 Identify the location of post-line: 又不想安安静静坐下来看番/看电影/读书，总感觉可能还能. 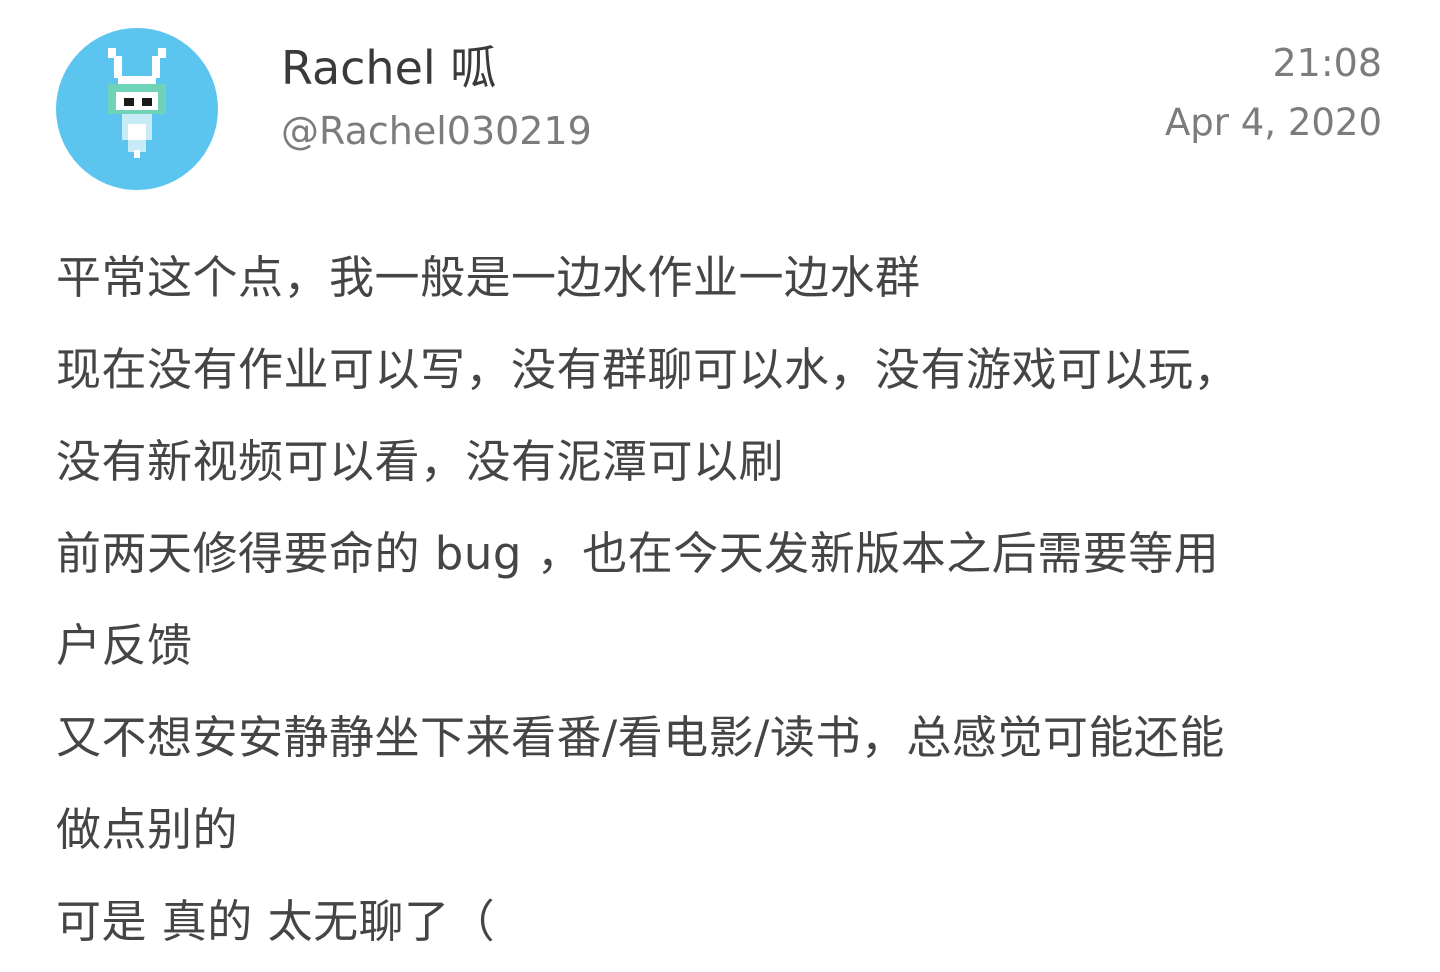
(640, 737).